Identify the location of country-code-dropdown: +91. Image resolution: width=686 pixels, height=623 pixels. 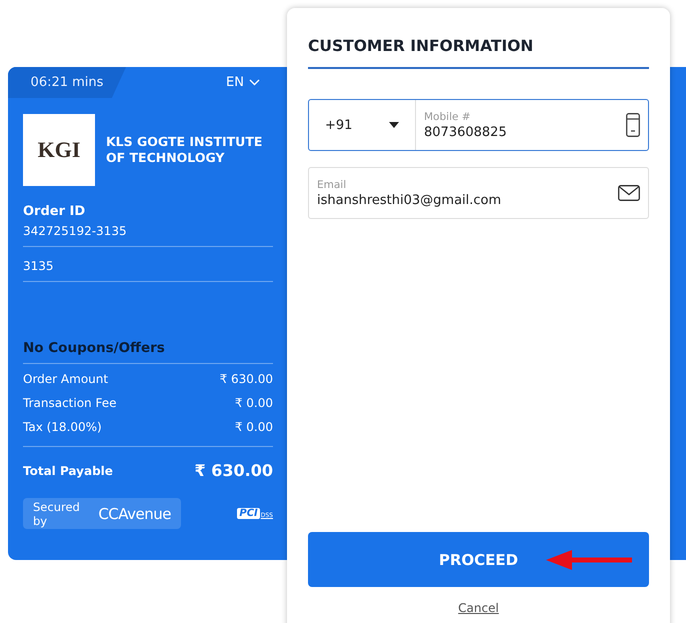
(362, 125).